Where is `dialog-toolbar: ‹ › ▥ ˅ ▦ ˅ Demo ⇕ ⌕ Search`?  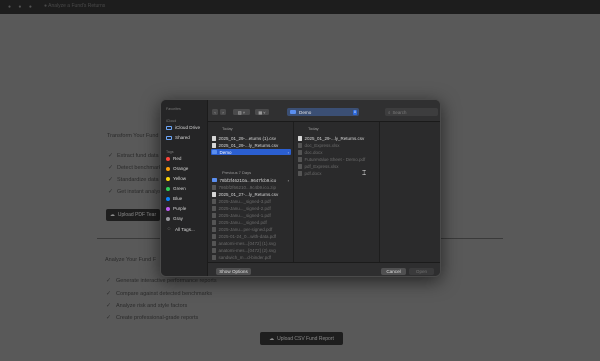 dialog-toolbar: ‹ › ▥ ˅ ▦ ˅ Demo ⇕ ⌕ Search is located at coordinates (324, 111).